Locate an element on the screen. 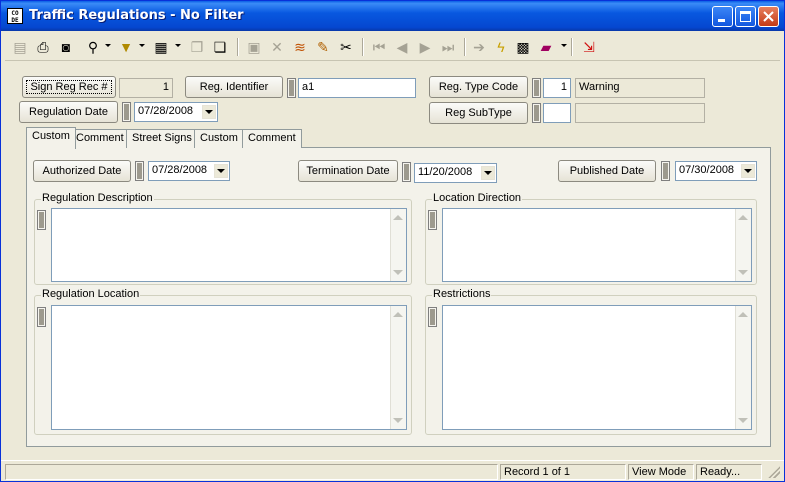 This screenshot has height=482, width=785. close-button is located at coordinates (768, 16).